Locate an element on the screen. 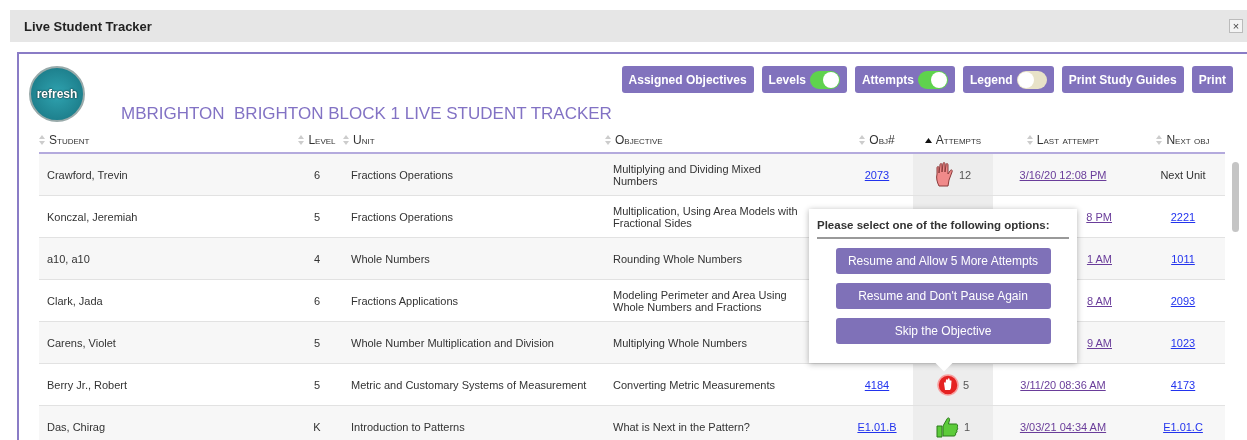 Image resolution: width=1247 pixels, height=440 pixels. column-header-label: Obj# is located at coordinates (882, 140).